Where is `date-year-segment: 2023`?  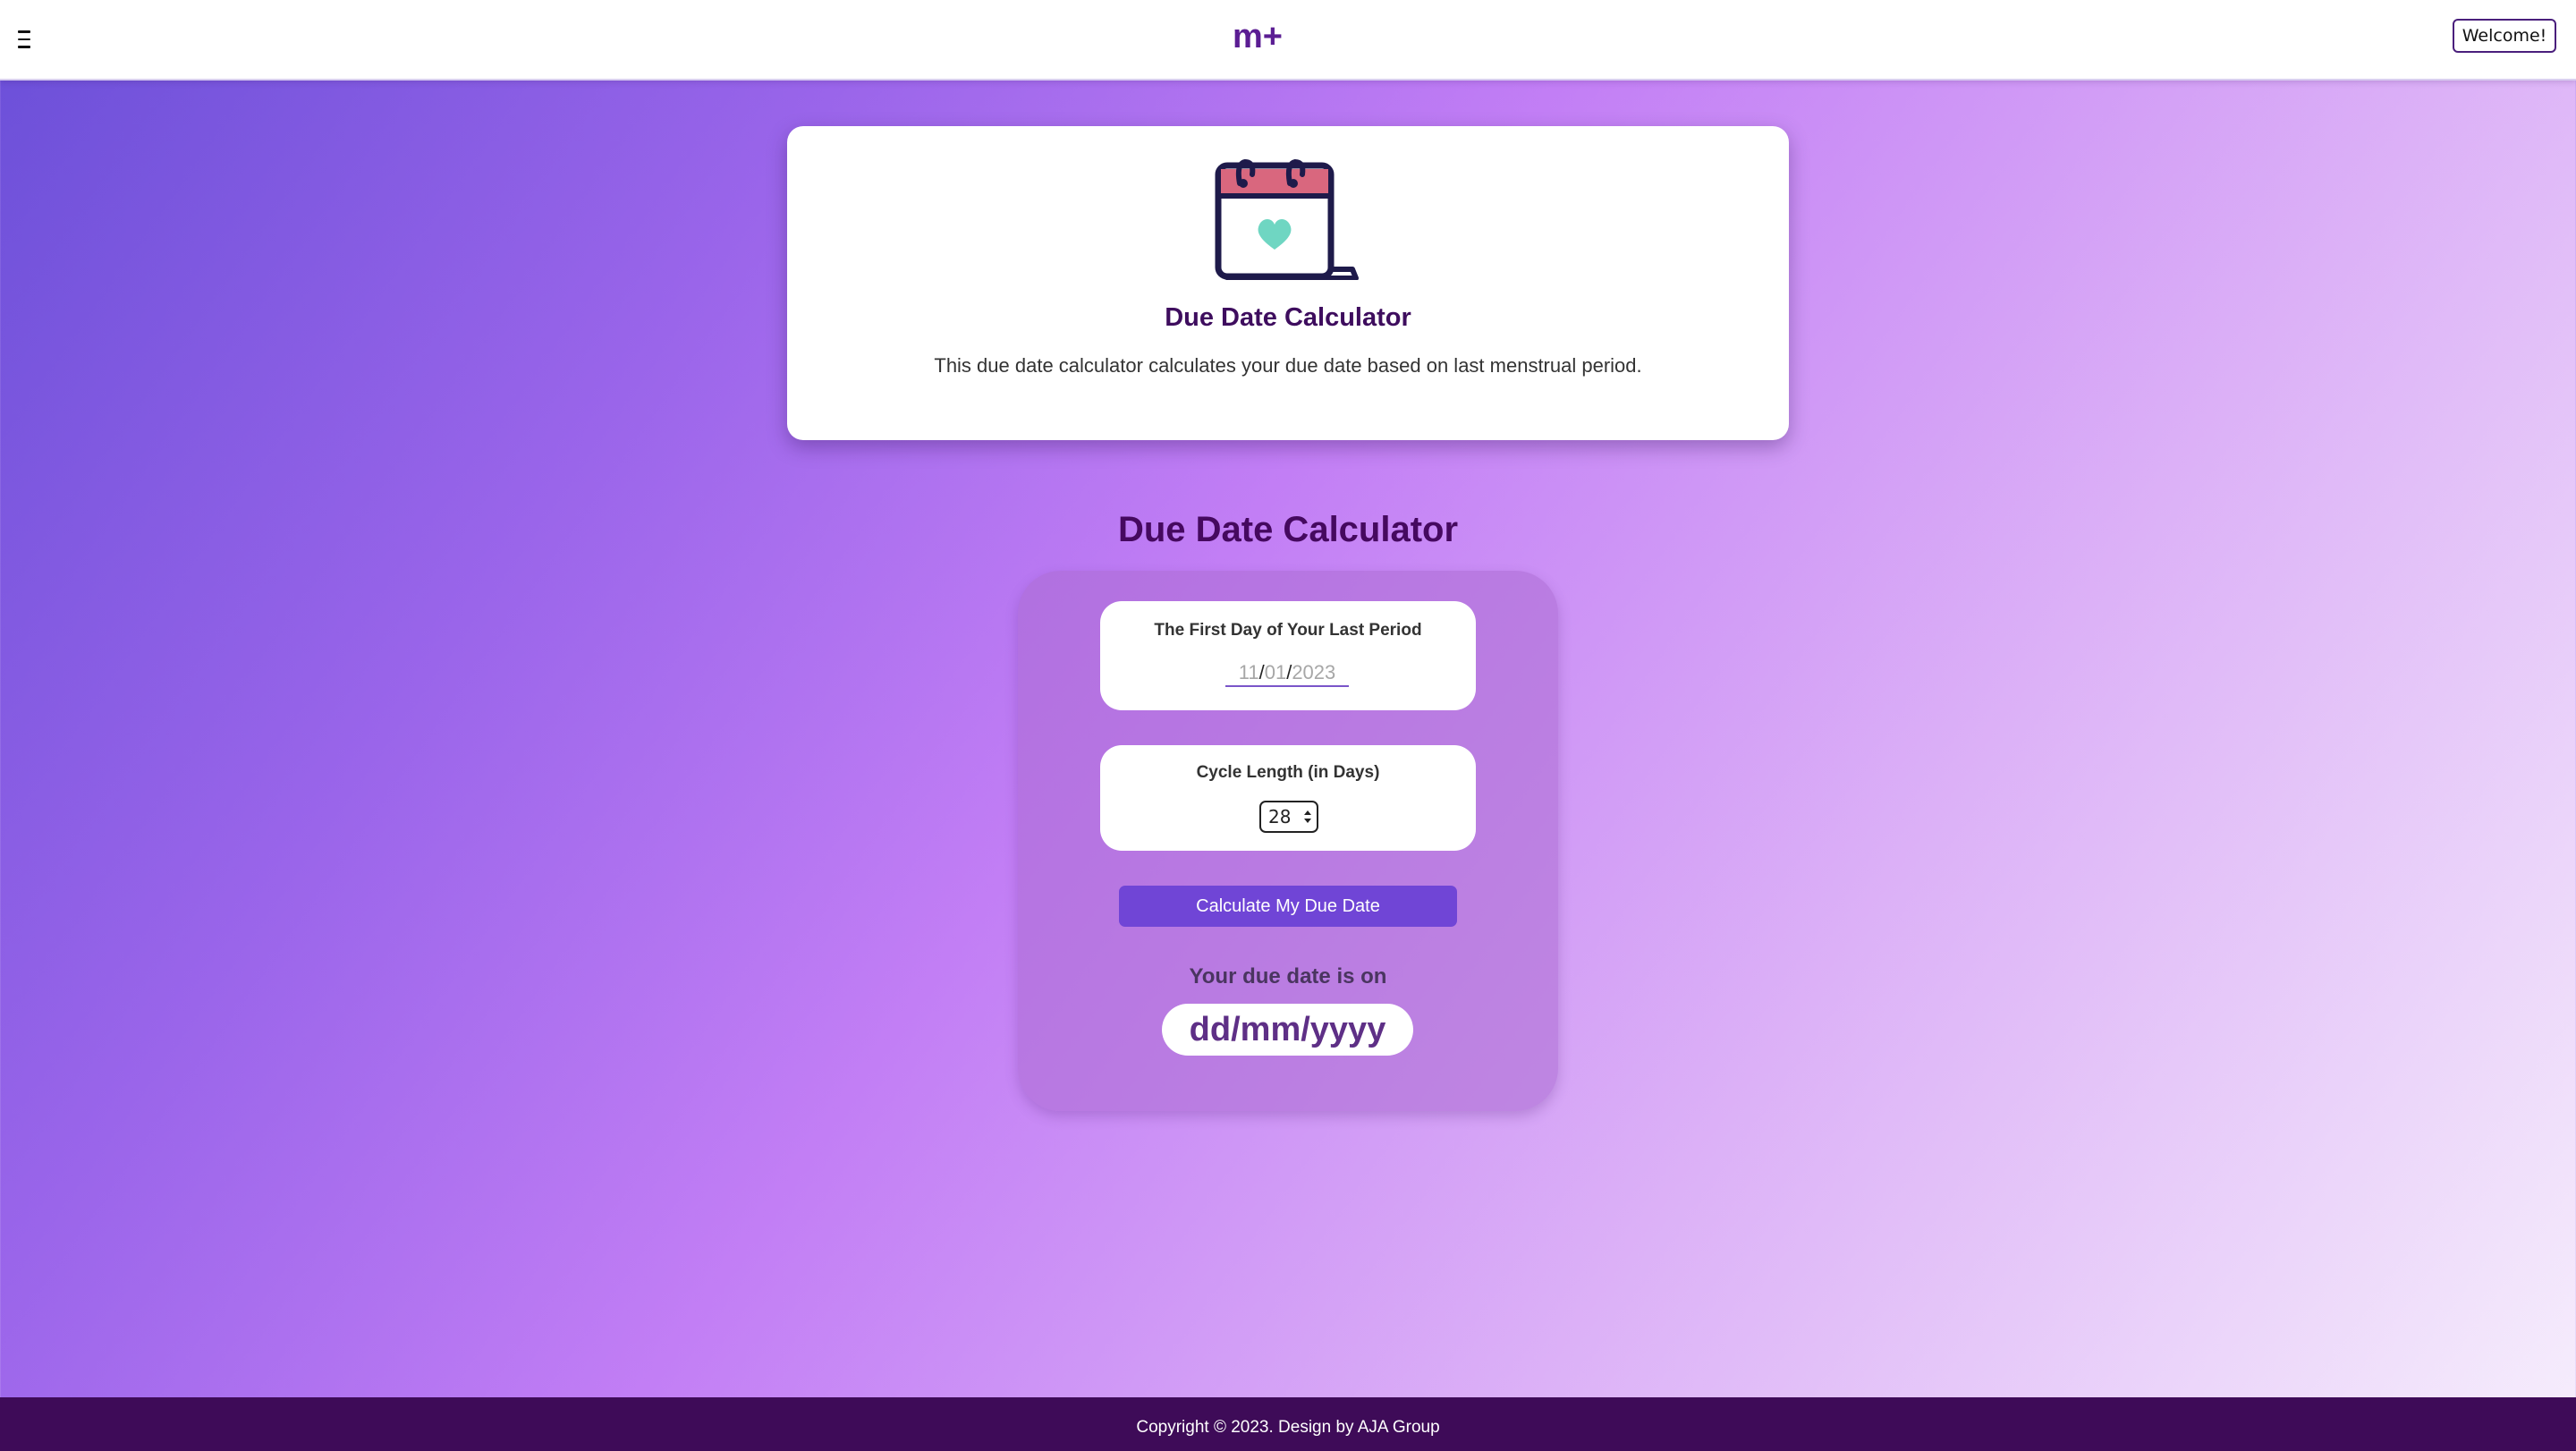 date-year-segment: 2023 is located at coordinates (1313, 672).